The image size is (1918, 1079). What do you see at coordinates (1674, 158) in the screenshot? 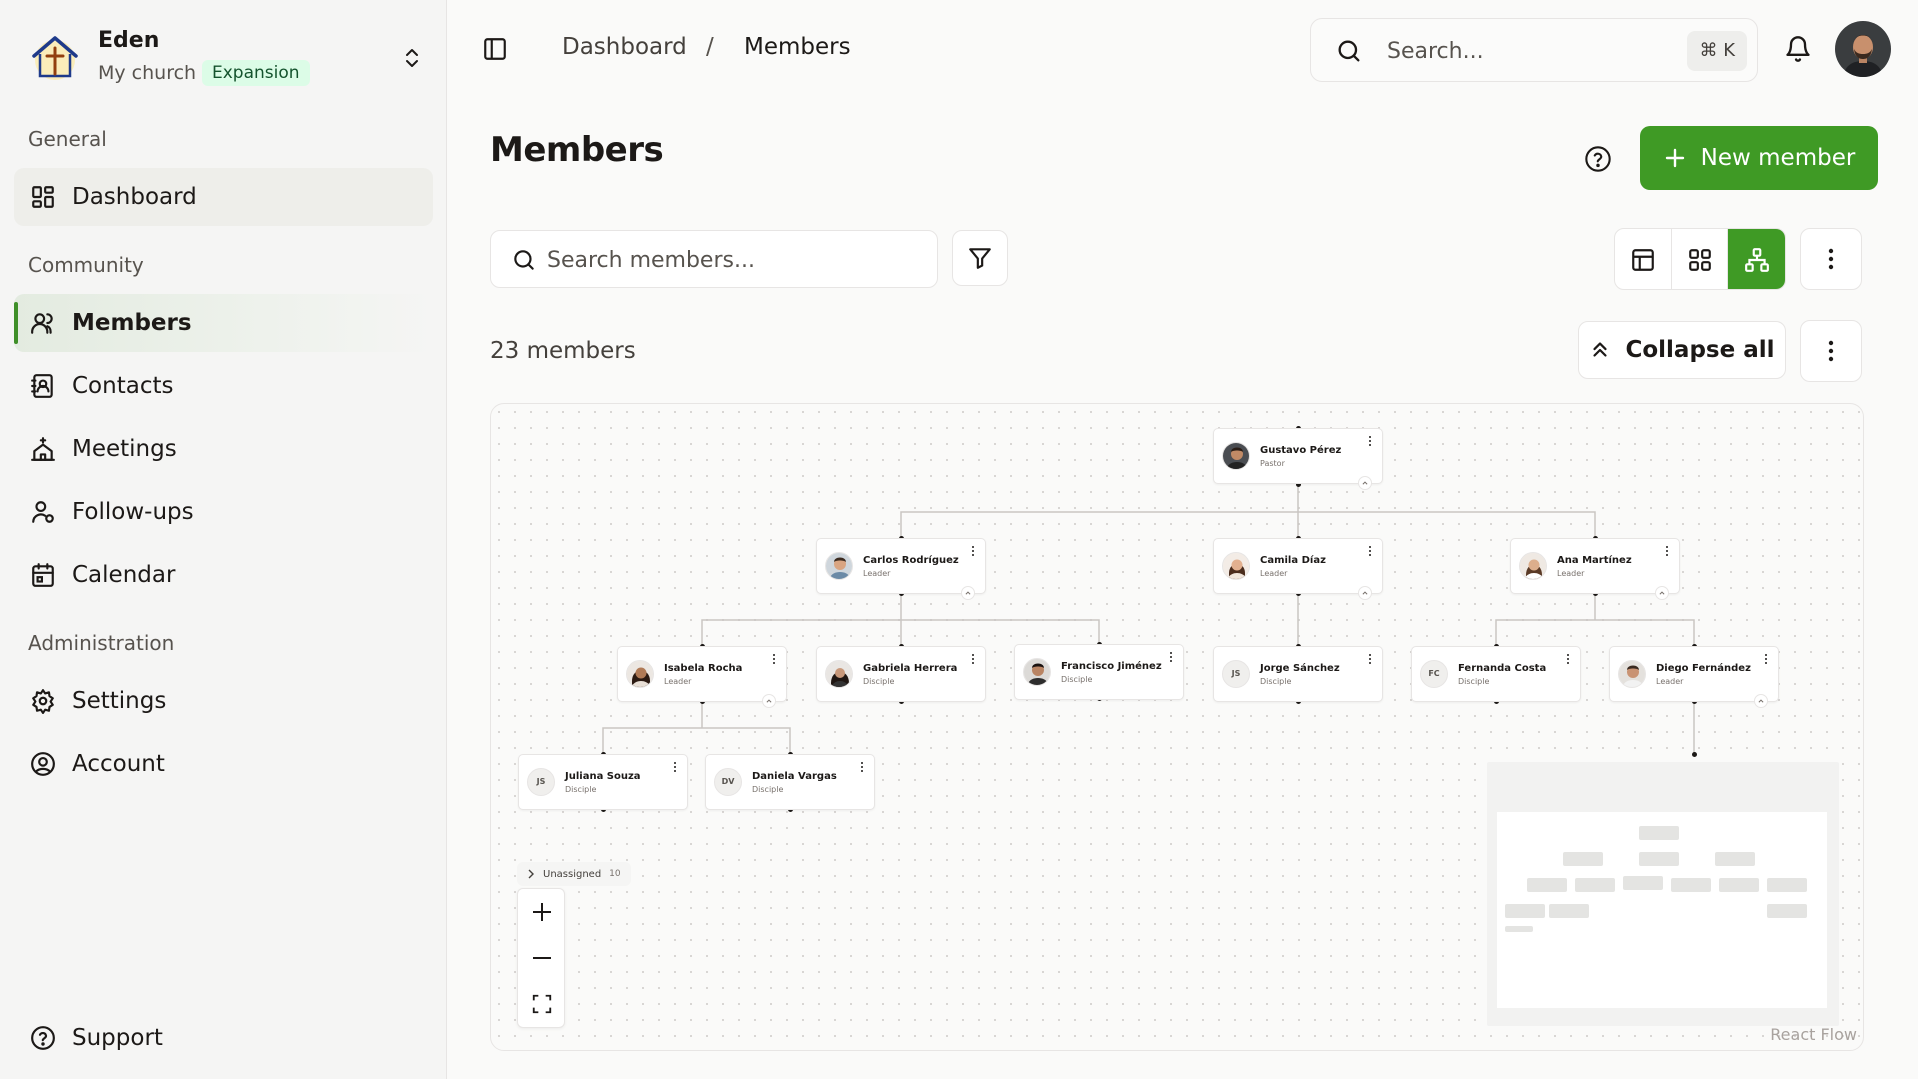
I see `plus-icon` at bounding box center [1674, 158].